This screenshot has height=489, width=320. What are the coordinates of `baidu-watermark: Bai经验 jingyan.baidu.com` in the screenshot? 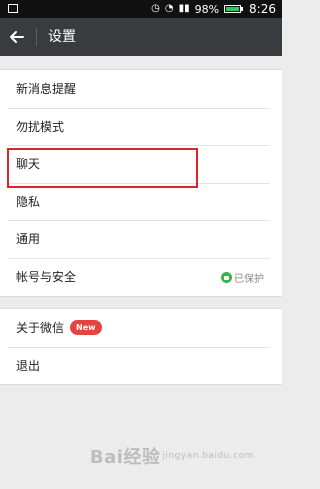 It's located at (172, 456).